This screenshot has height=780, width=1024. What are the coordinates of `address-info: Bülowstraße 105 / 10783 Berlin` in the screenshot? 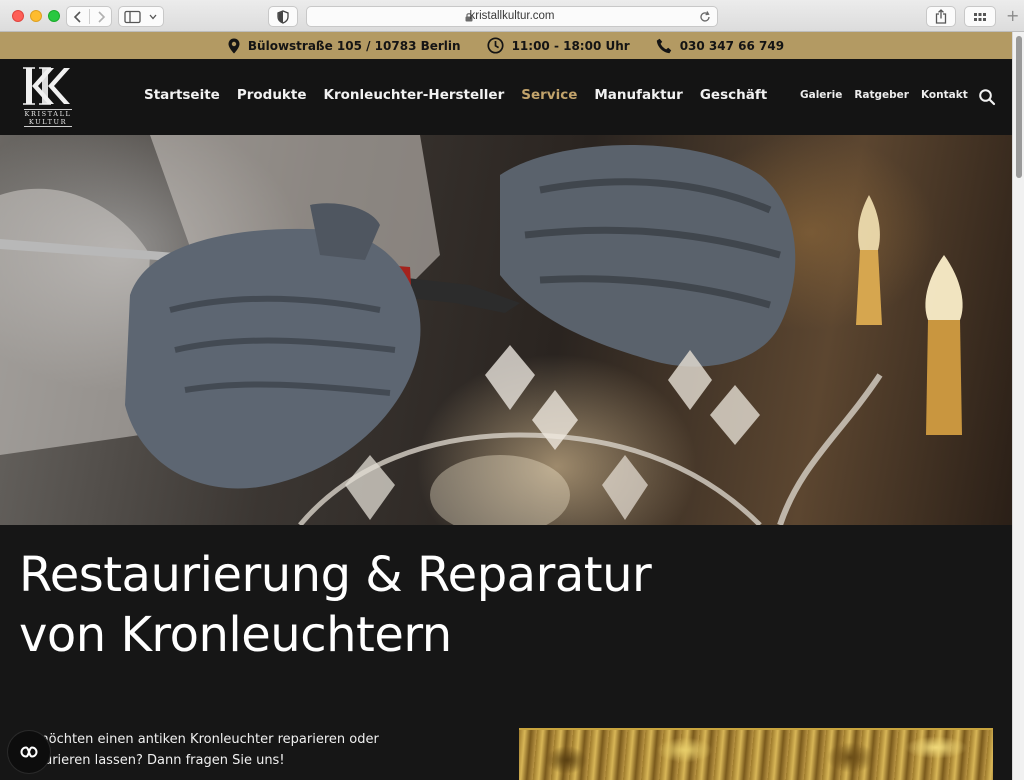 It's located at (344, 46).